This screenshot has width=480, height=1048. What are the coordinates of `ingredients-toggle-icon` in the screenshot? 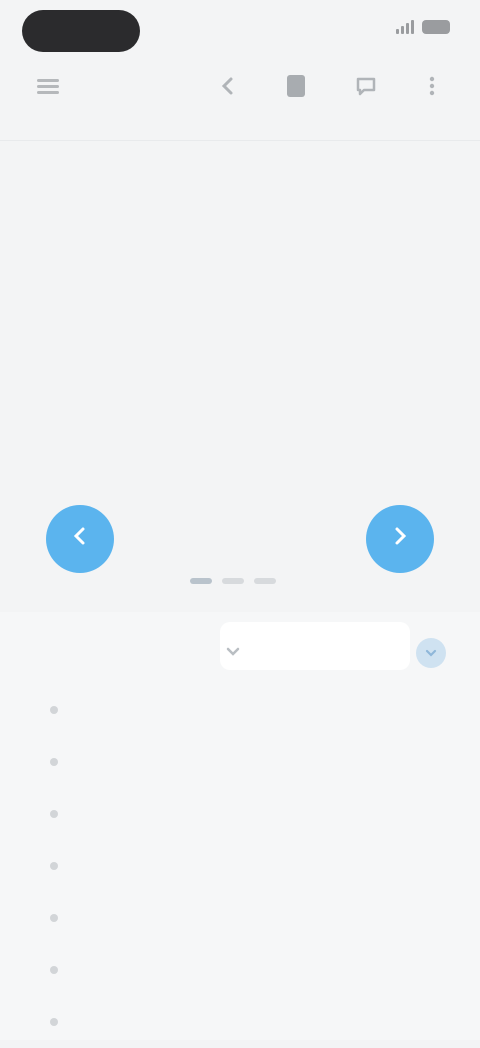 It's located at (431, 653).